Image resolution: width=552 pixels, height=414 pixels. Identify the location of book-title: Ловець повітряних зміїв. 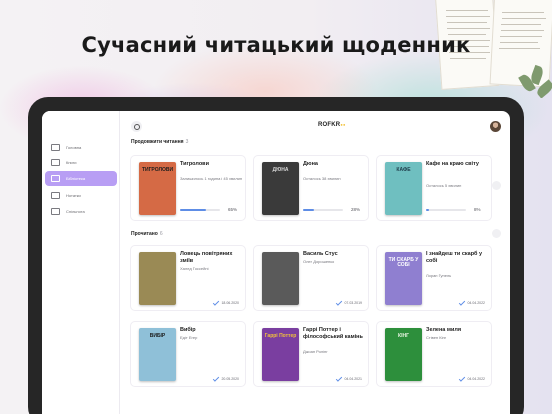
(206, 257).